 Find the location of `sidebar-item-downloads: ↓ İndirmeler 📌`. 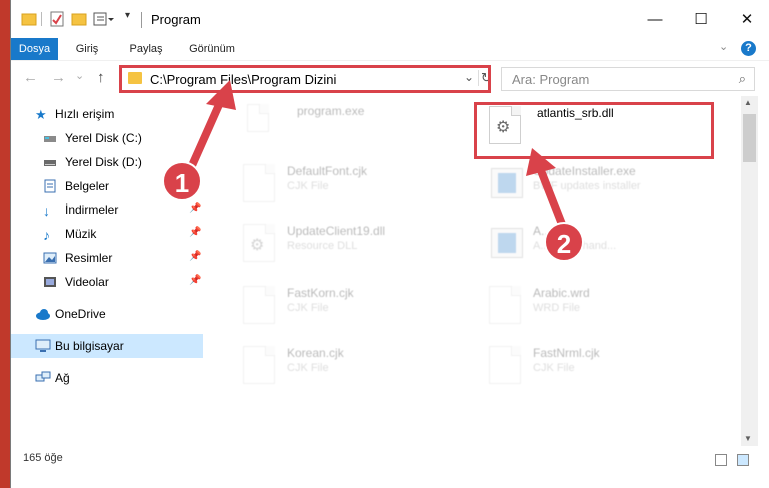

sidebar-item-downloads: ↓ İndirmeler 📌 is located at coordinates (107, 210).